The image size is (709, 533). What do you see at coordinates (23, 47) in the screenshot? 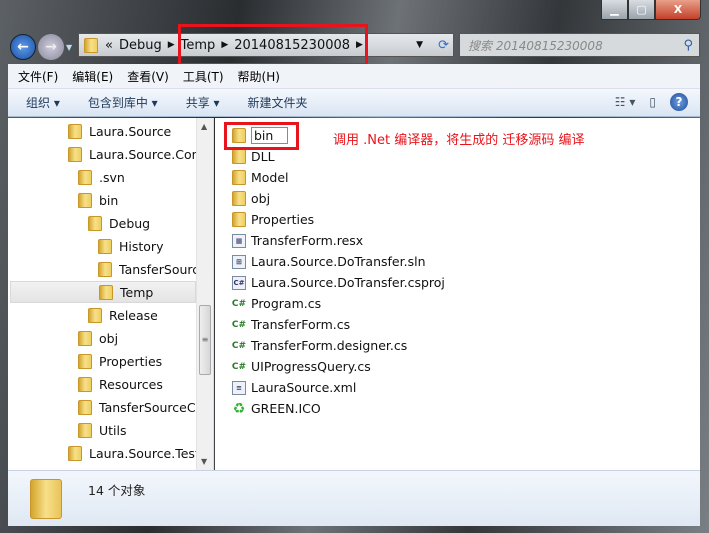
I see `back-button: ←` at bounding box center [23, 47].